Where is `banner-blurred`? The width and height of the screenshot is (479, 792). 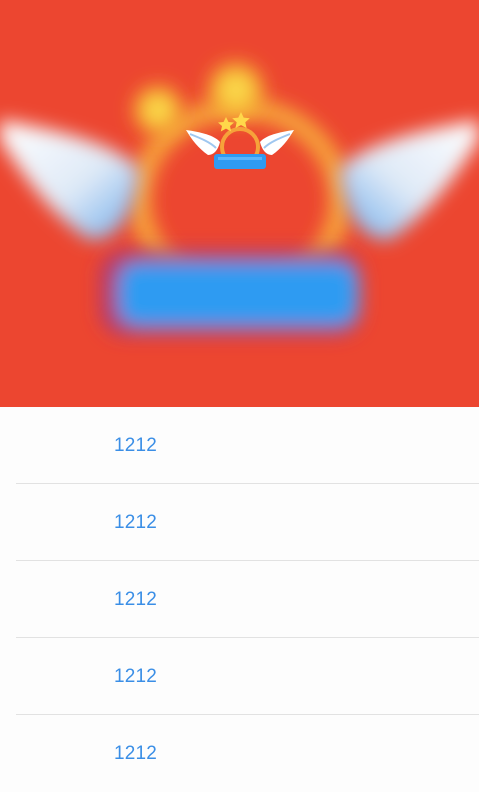 banner-blurred is located at coordinates (231, 293).